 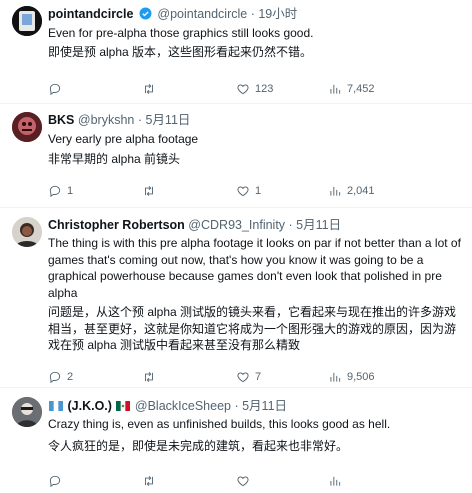 I want to click on verified-badge-icon, so click(x=145, y=13).